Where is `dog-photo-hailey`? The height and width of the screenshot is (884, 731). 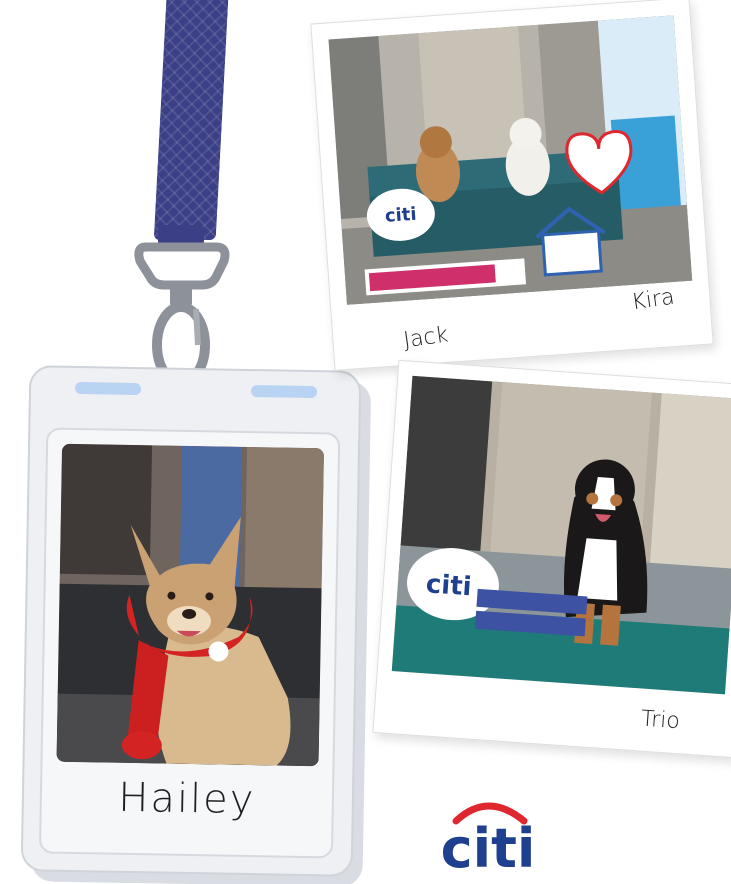 dog-photo-hailey is located at coordinates (190, 605).